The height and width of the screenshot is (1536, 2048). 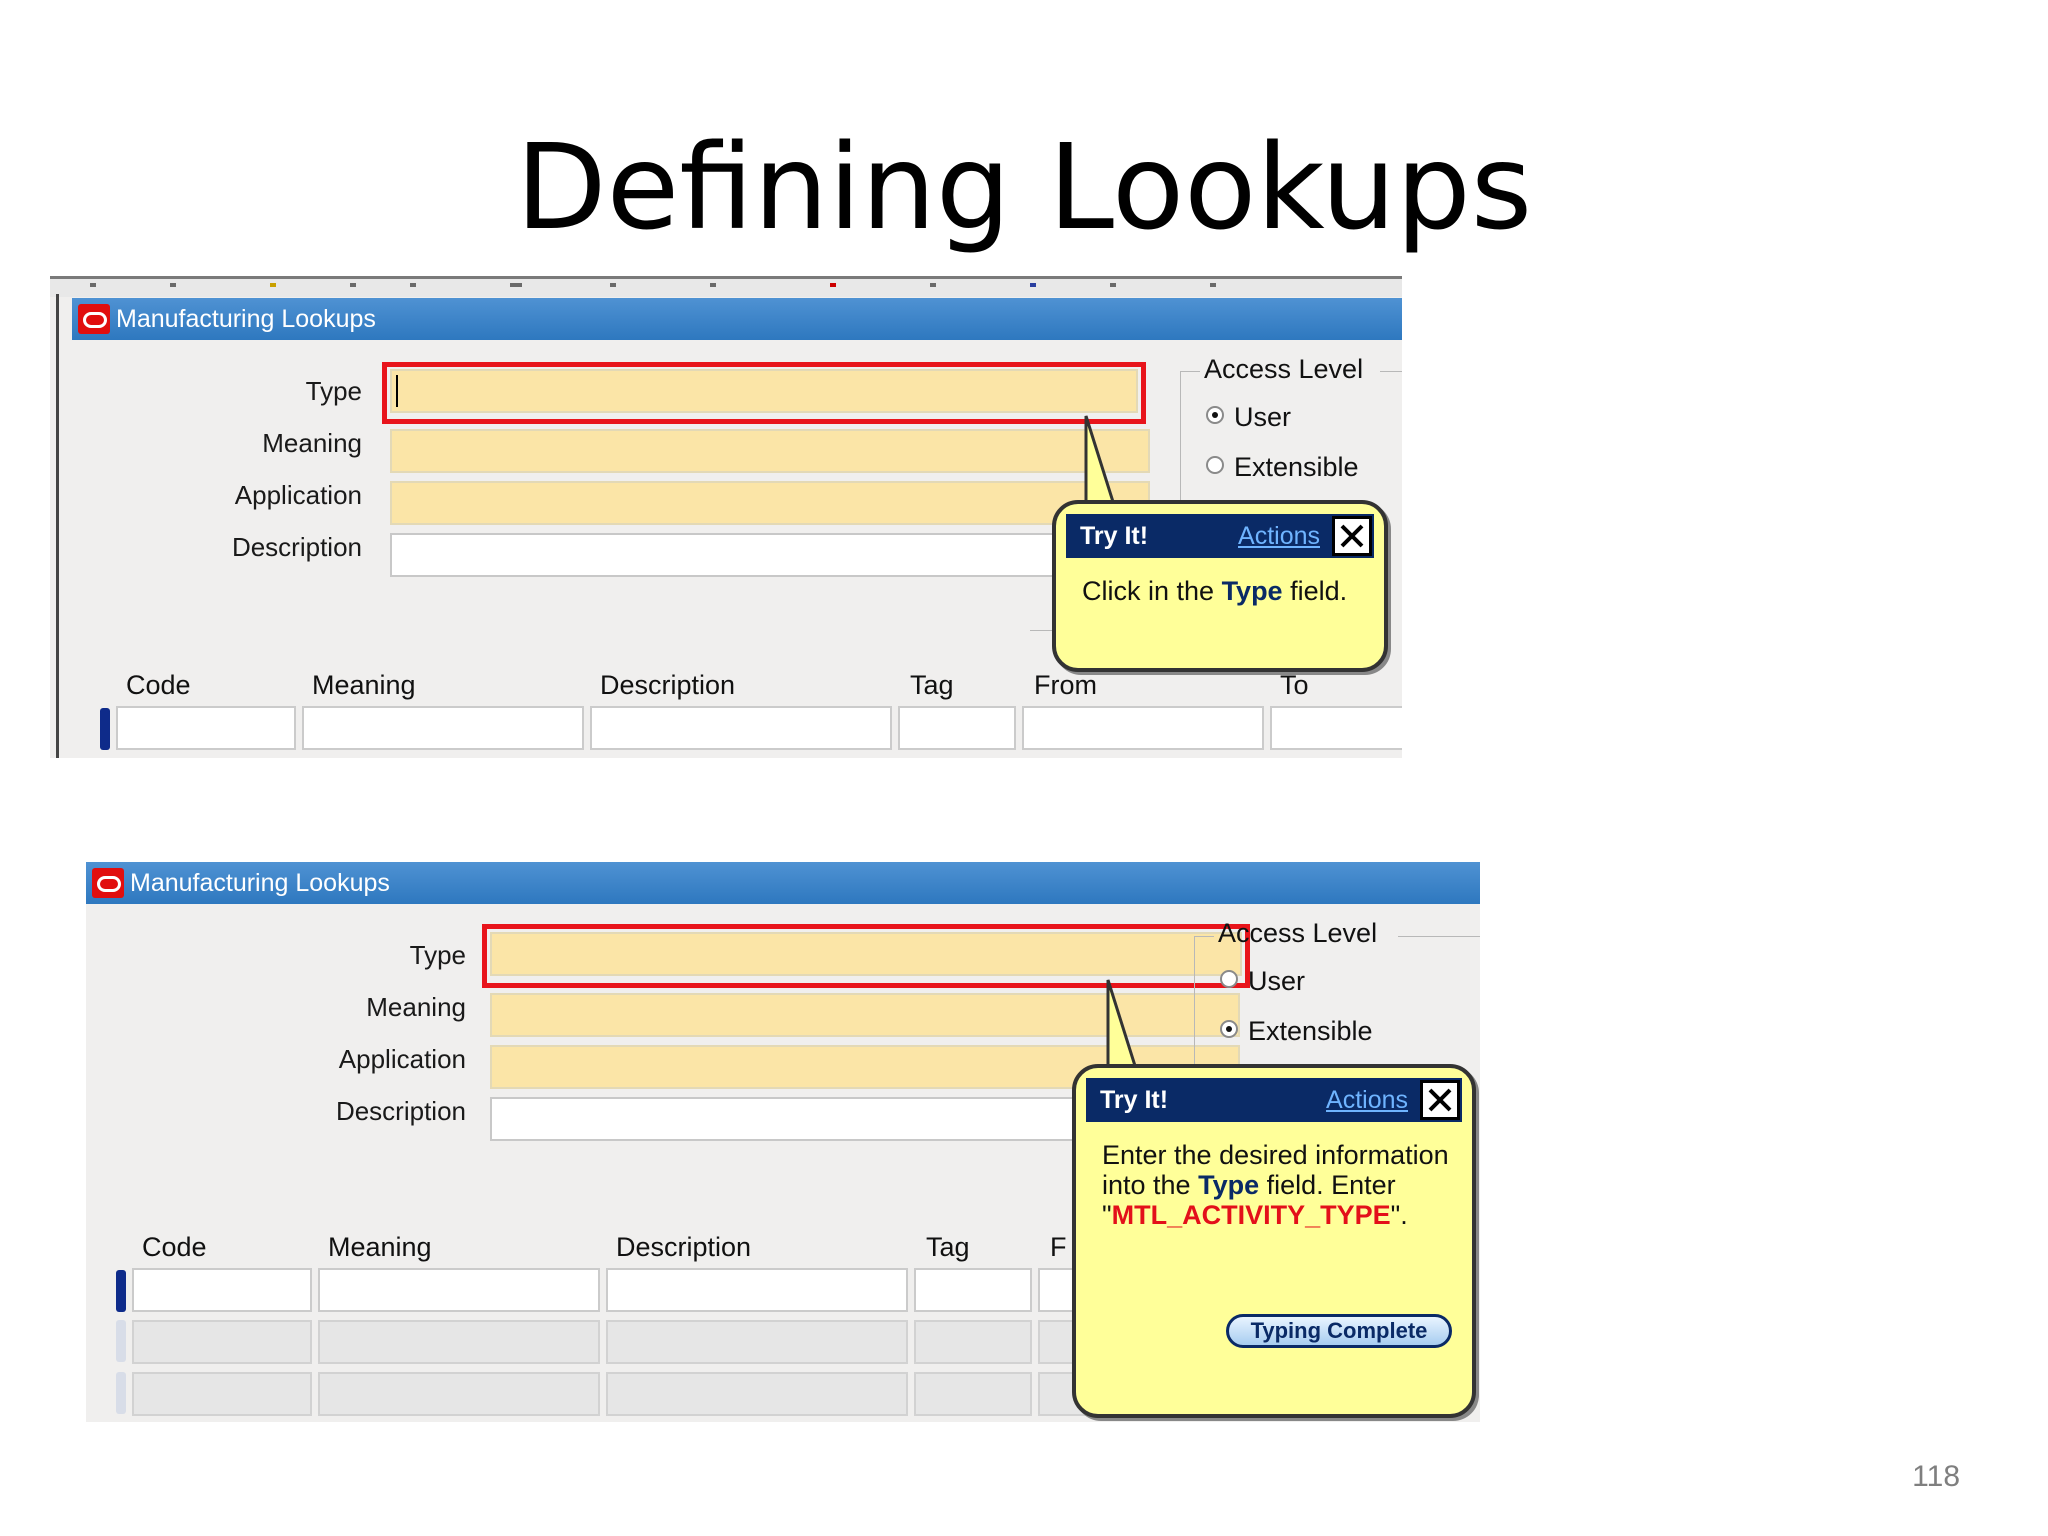 I want to click on application-field, so click(x=770, y=503).